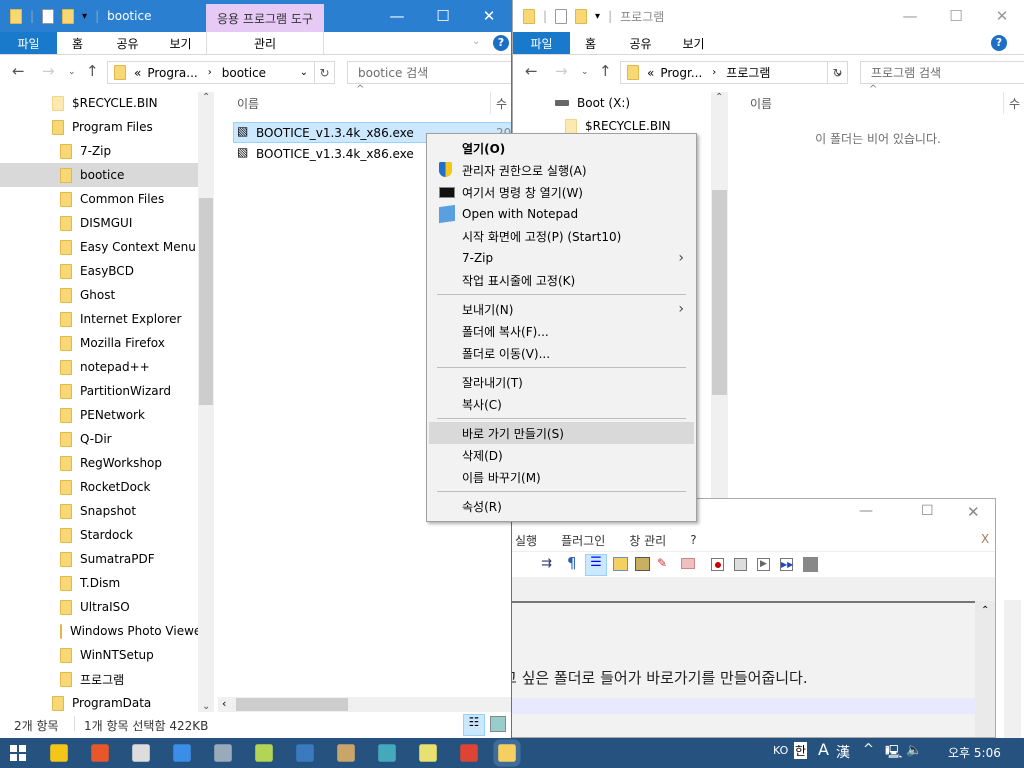 The width and height of the screenshot is (1024, 768). Describe the element at coordinates (99, 535) in the screenshot. I see `tree-item: Stardock` at that location.